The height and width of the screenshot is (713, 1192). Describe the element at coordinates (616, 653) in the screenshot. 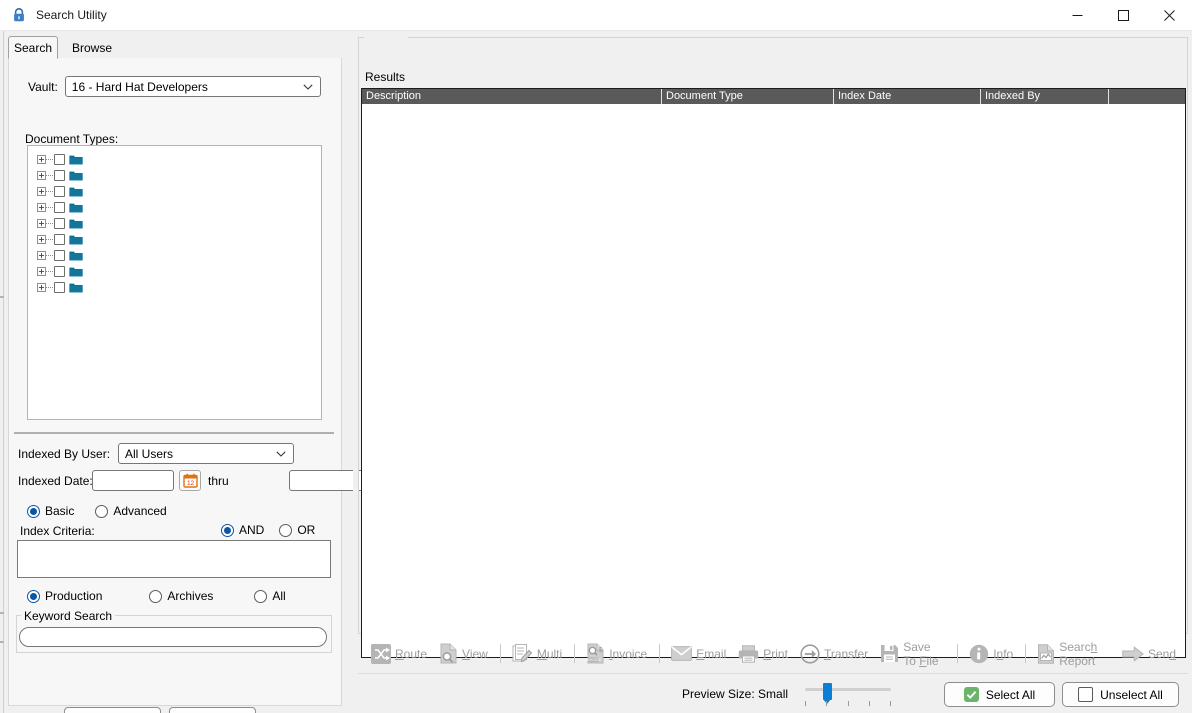

I see `invoice-button: $ INVOICE Invoice` at that location.